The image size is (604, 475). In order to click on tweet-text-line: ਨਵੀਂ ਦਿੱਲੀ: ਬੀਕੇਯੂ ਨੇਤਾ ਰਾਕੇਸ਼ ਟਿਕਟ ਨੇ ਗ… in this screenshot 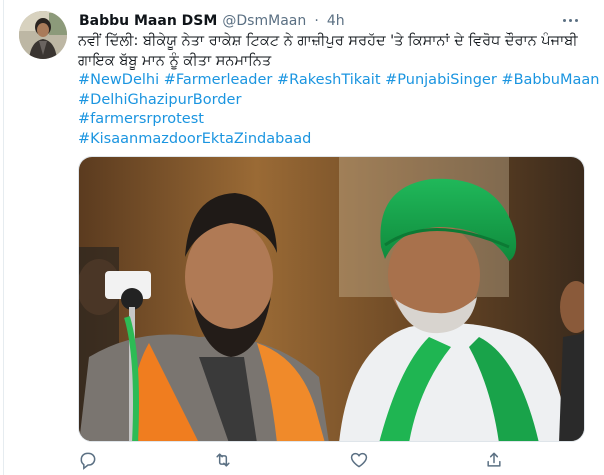, I will do `click(328, 41)`.